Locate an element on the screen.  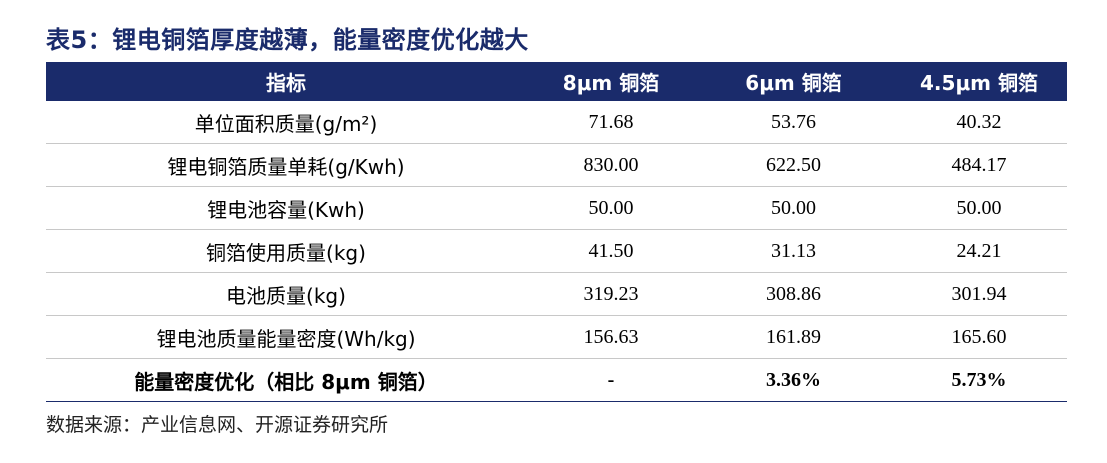
cell-6um: 3.36% is located at coordinates (793, 380).